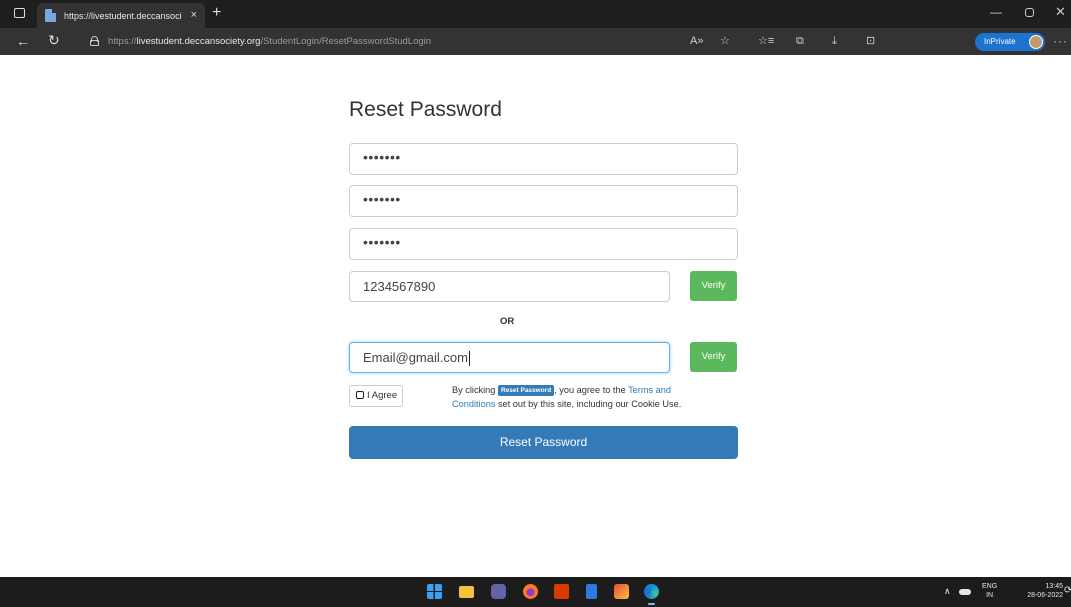  I want to click on lang-bottom: IN, so click(990, 595).